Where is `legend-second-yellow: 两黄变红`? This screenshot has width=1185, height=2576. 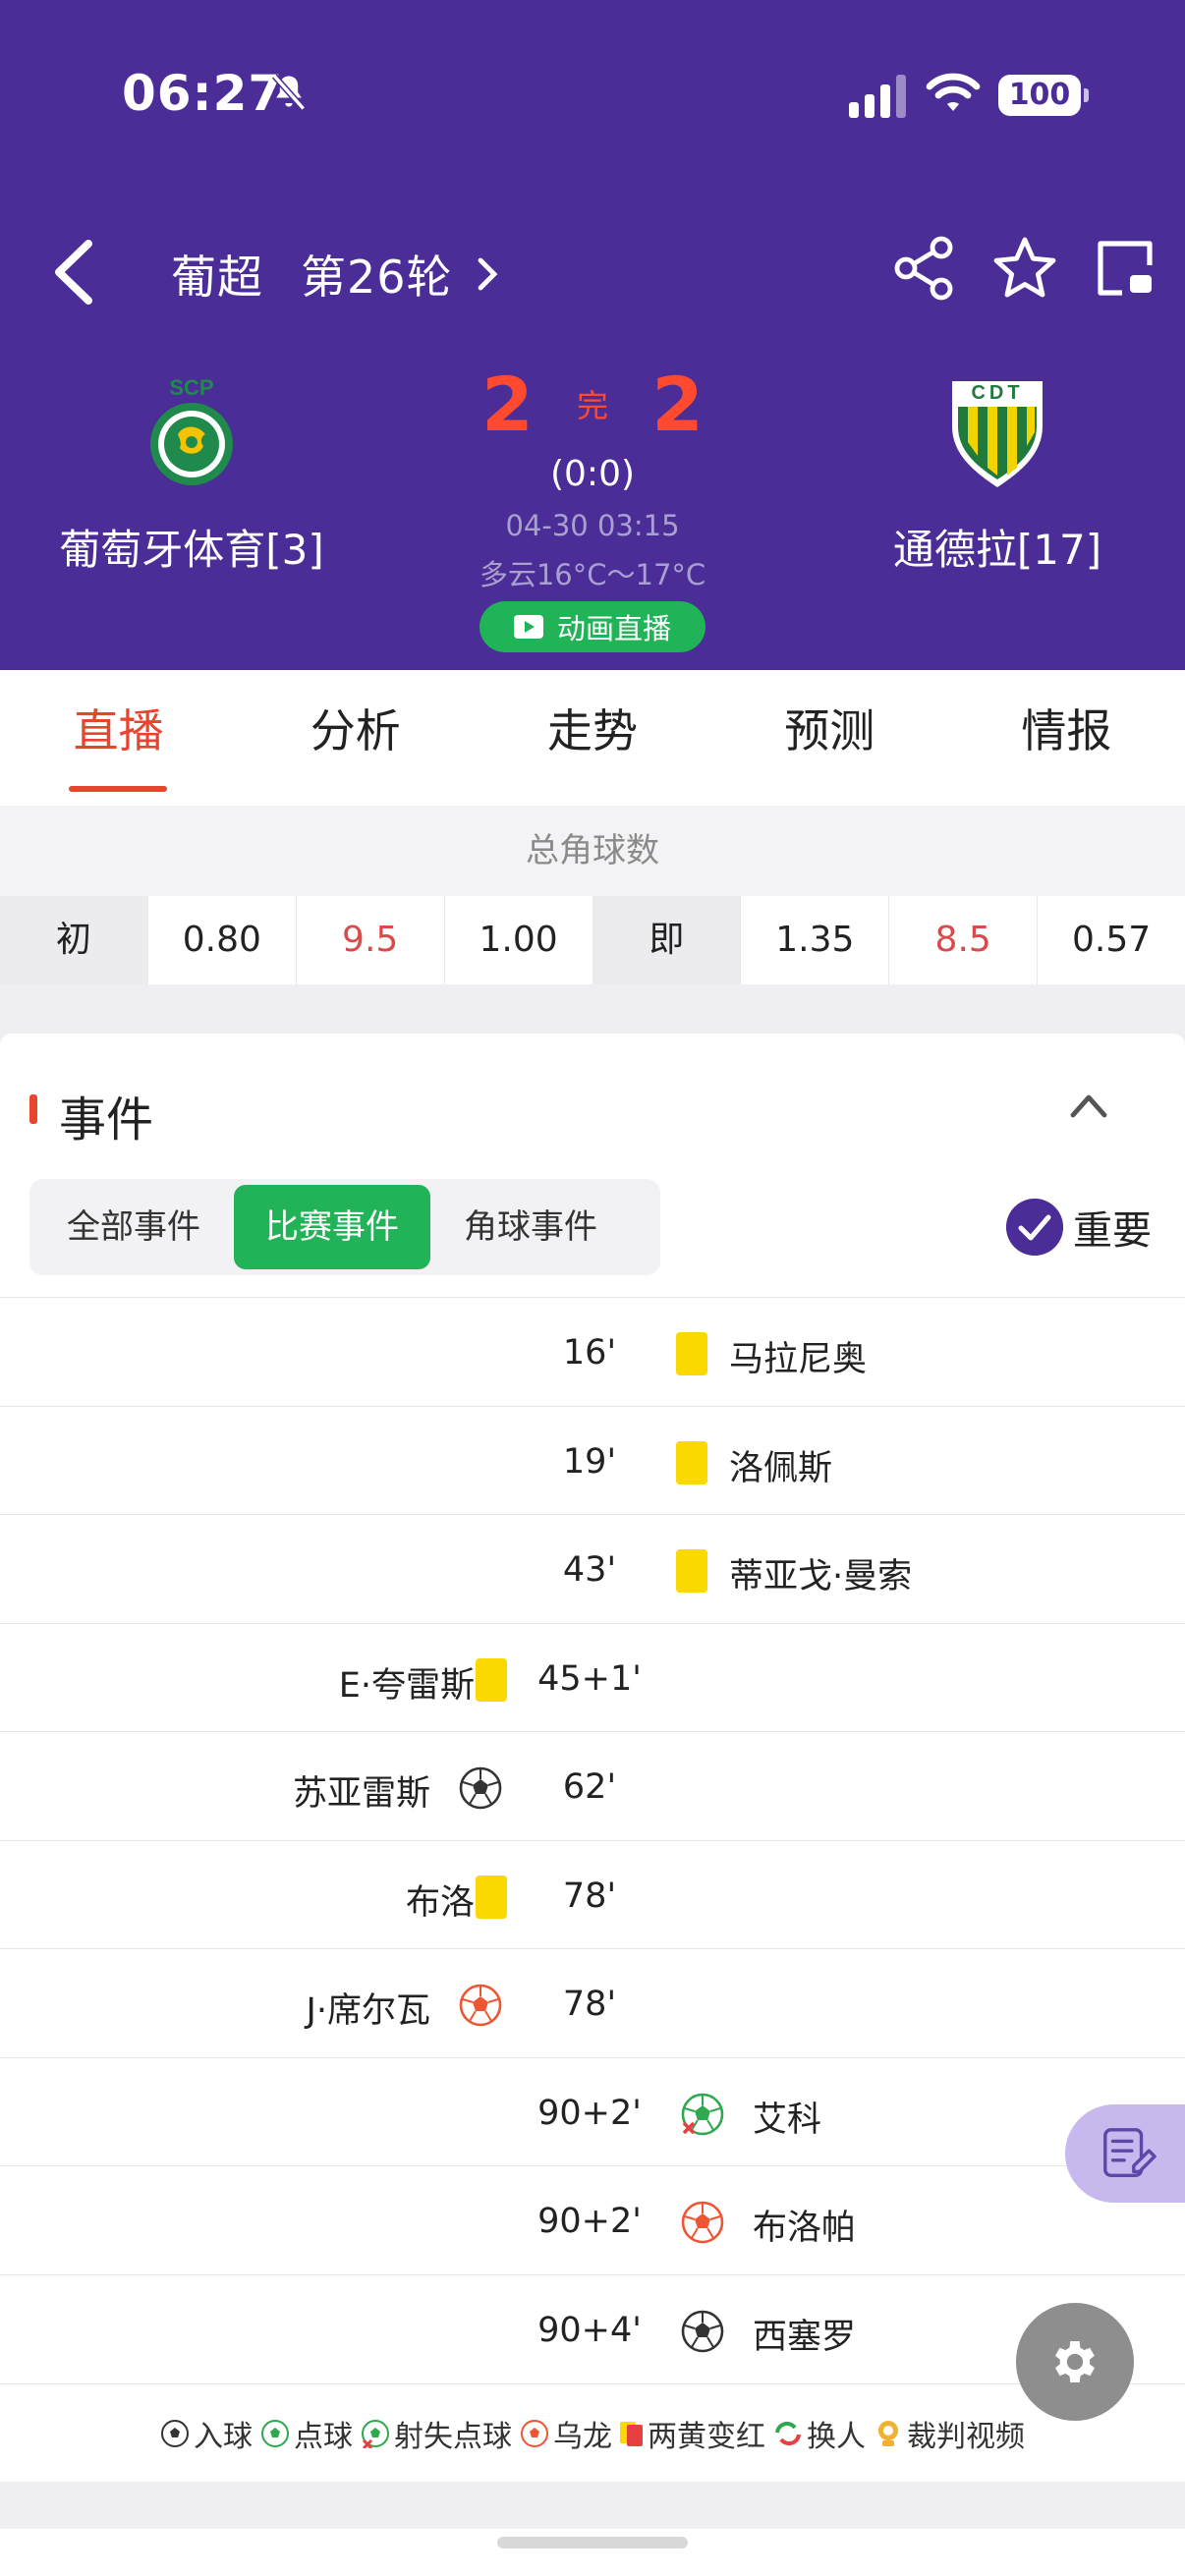 legend-second-yellow: 两黄变红 is located at coordinates (693, 2433).